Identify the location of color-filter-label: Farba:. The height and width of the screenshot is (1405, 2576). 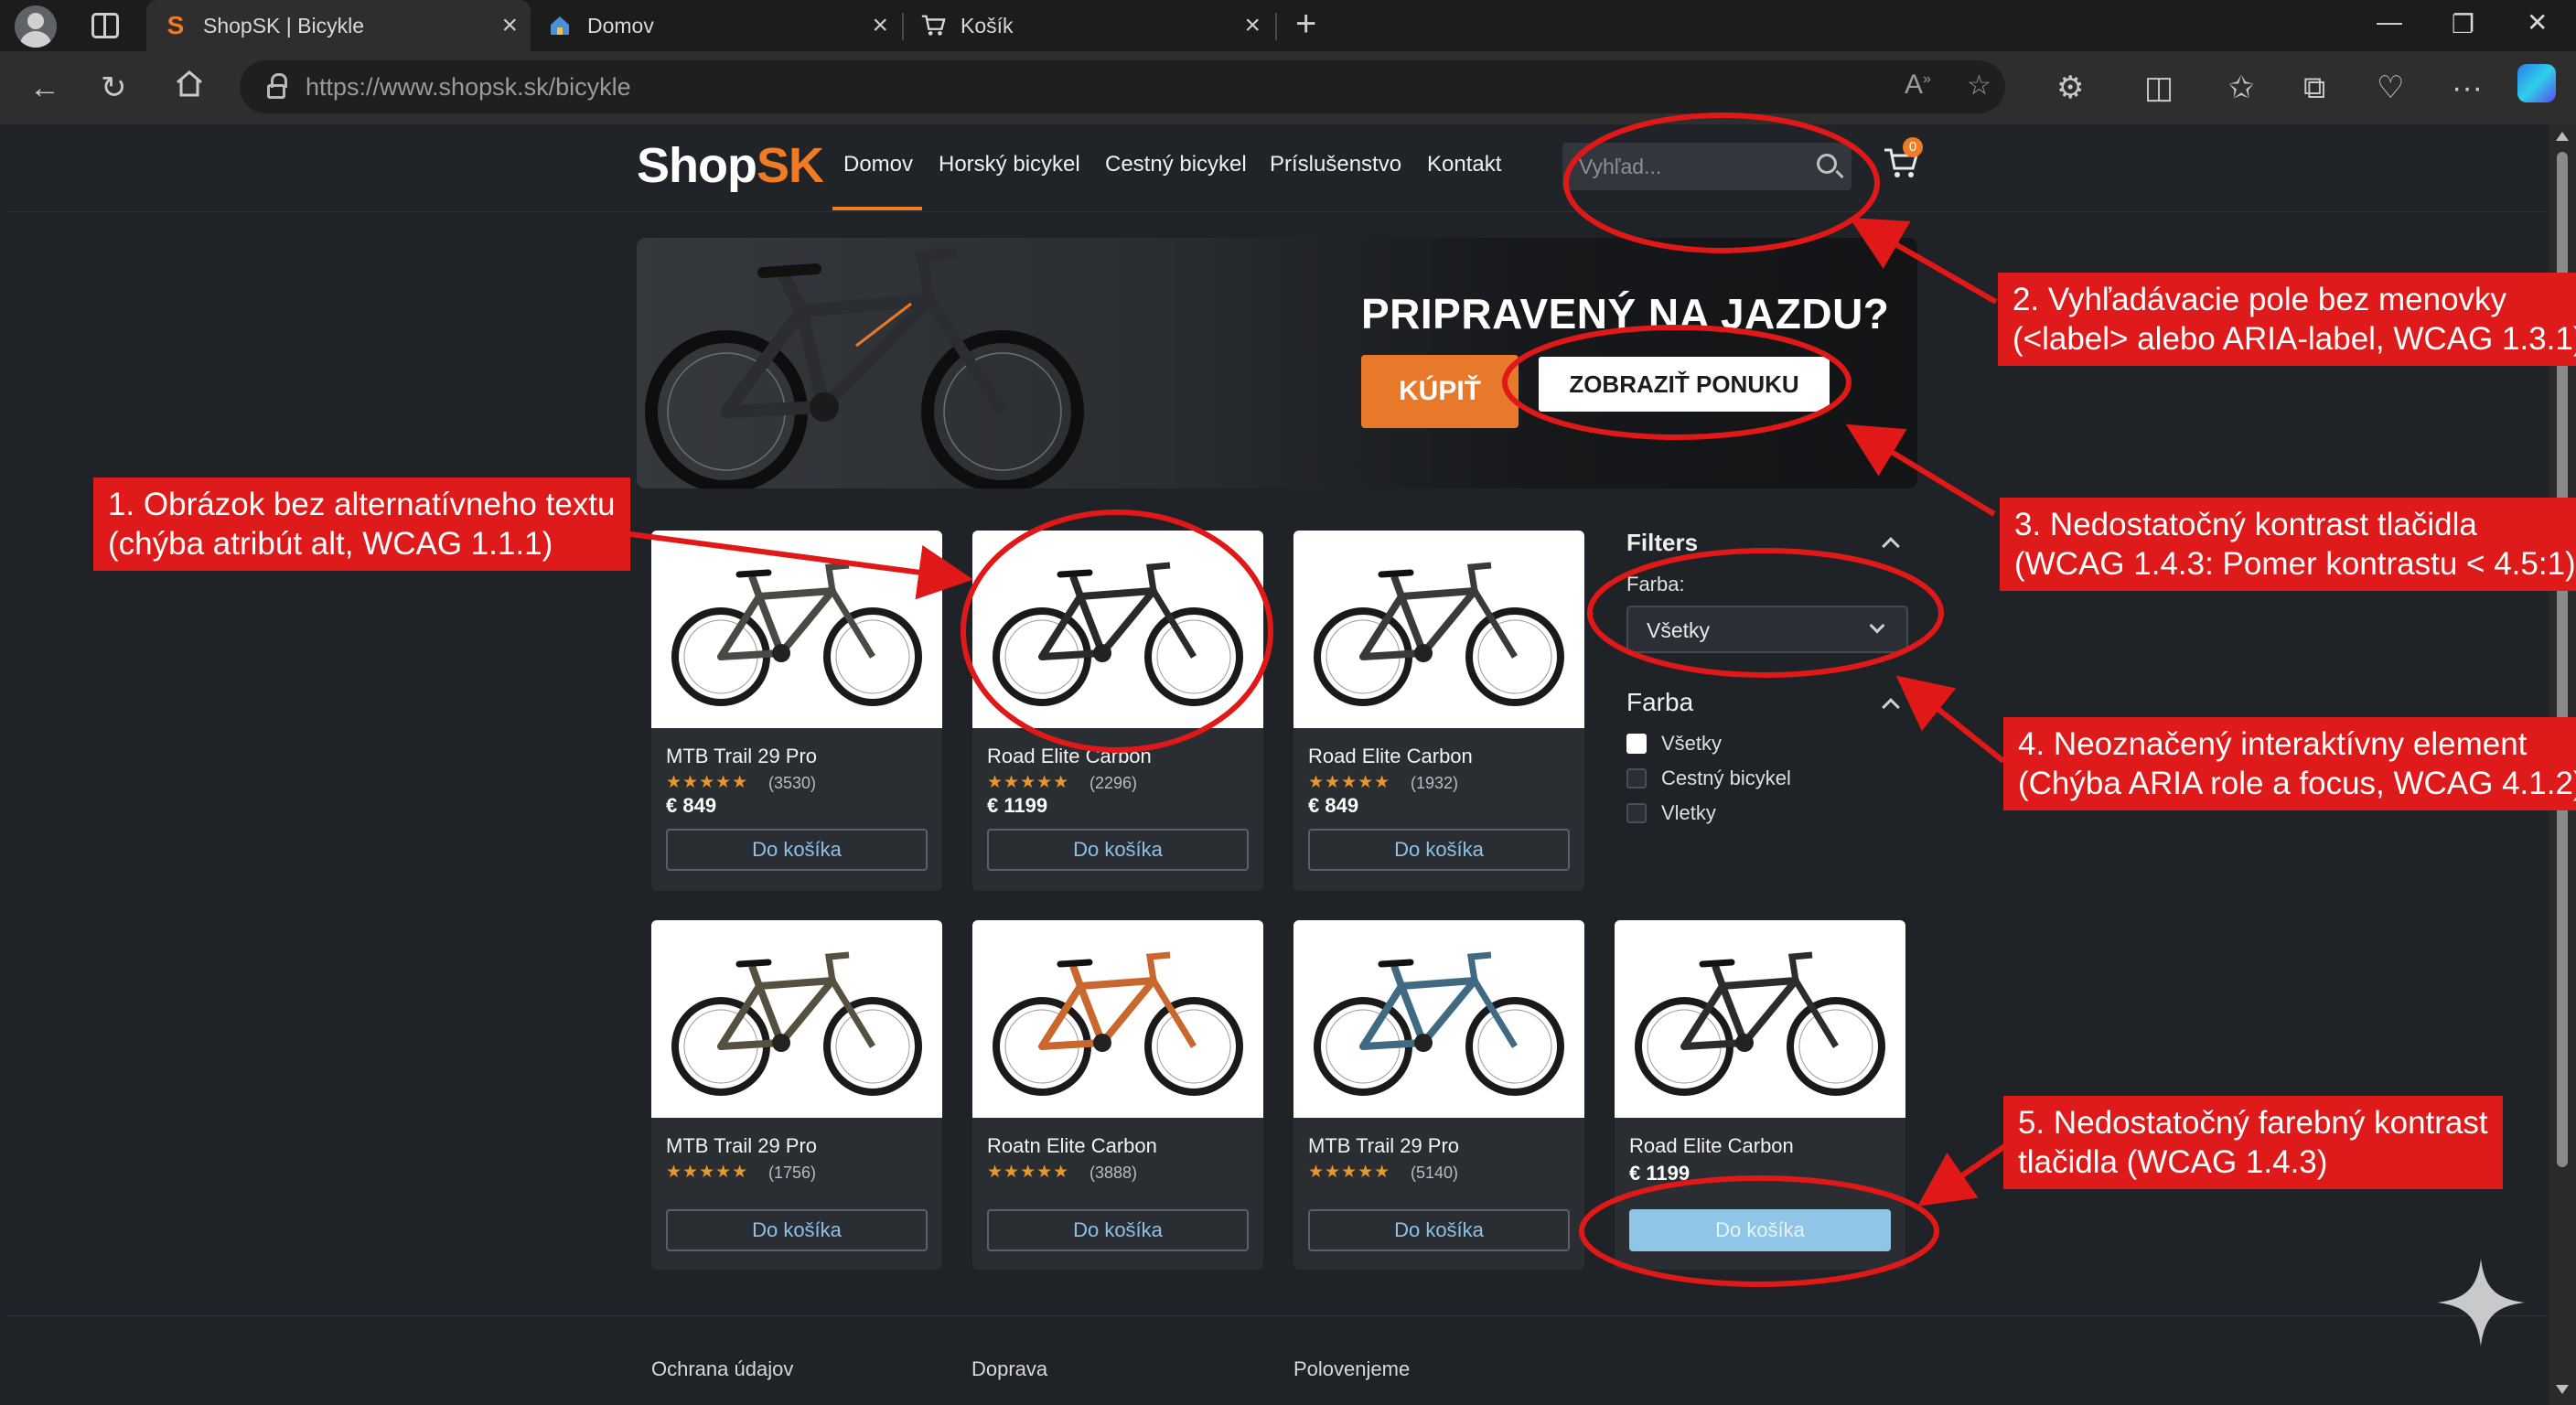
(1656, 584).